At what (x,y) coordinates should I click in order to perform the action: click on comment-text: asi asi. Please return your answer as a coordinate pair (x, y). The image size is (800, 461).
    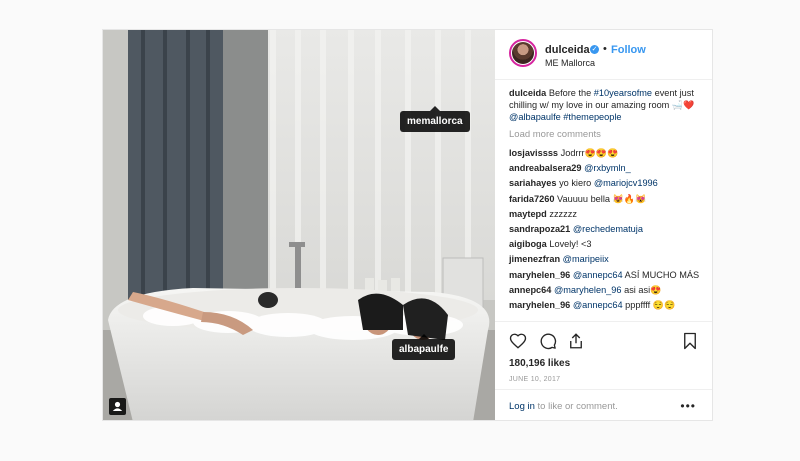
    Looking at the image, I should click on (637, 289).